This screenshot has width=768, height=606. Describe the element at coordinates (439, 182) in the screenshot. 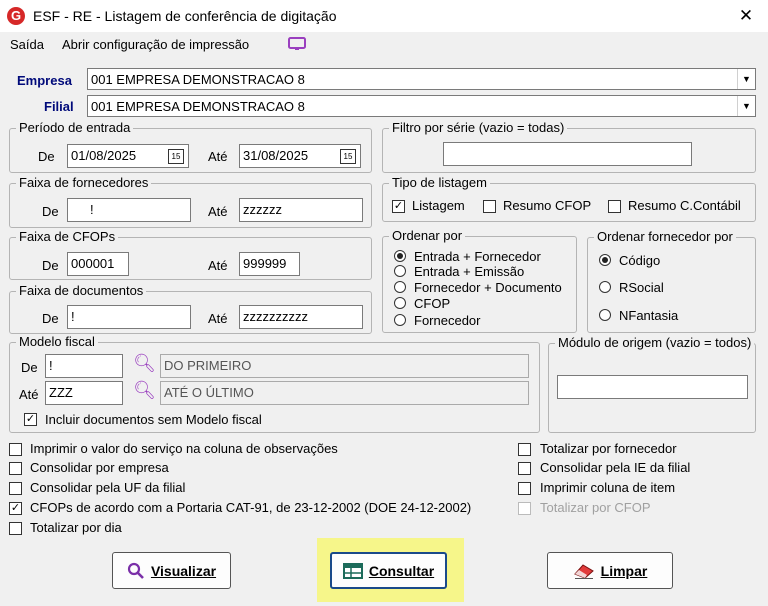

I see `tipo-title: Tipo de listagem` at that location.